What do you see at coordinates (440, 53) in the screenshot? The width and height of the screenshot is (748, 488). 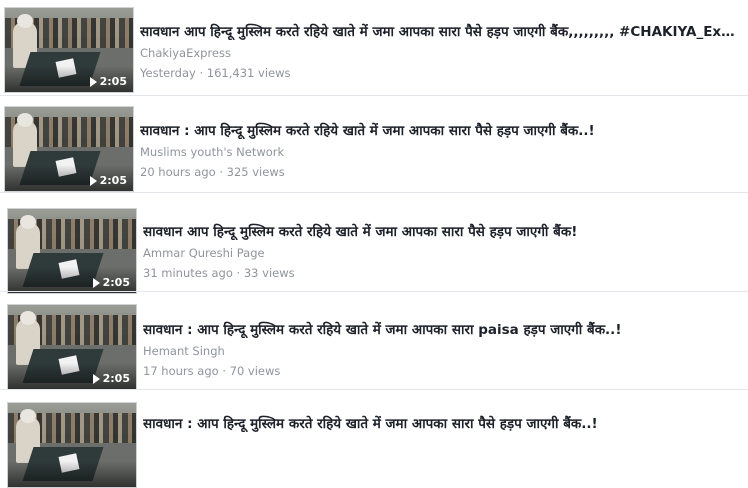 I see `channel-name: ChakiyaExpress` at bounding box center [440, 53].